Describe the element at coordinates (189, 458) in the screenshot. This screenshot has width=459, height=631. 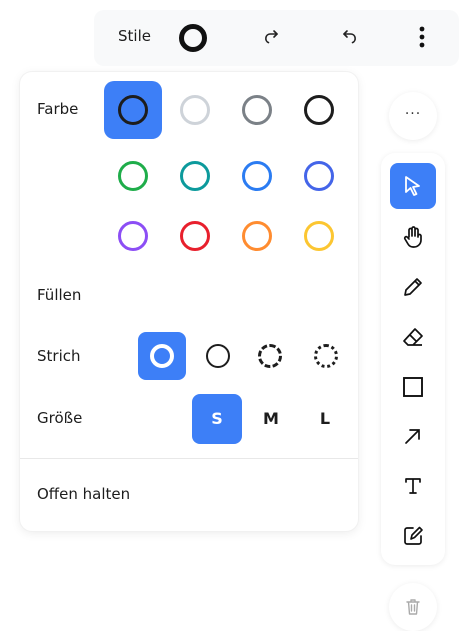
I see `divider` at that location.